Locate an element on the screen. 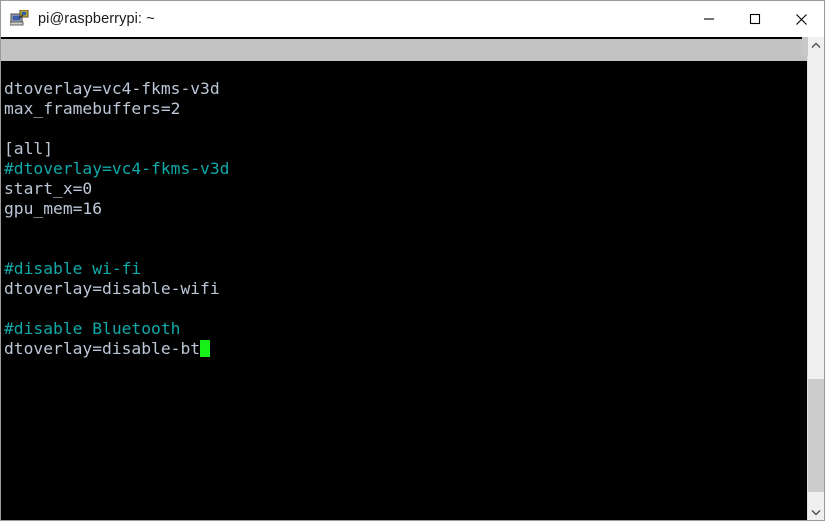 This screenshot has height=521, width=825. window-controls is located at coordinates (755, 19).